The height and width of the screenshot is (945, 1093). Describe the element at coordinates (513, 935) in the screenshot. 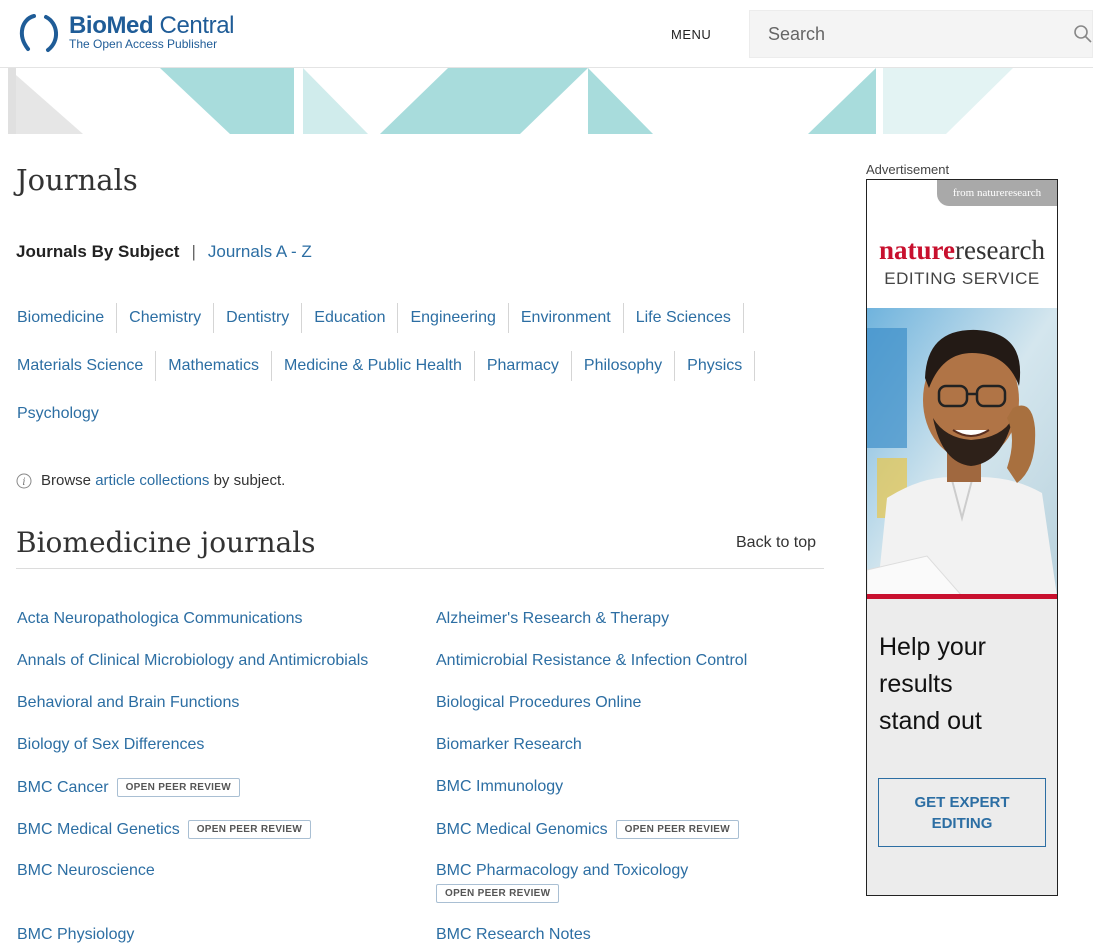

I see `journal-link: BMC Research Notes` at that location.